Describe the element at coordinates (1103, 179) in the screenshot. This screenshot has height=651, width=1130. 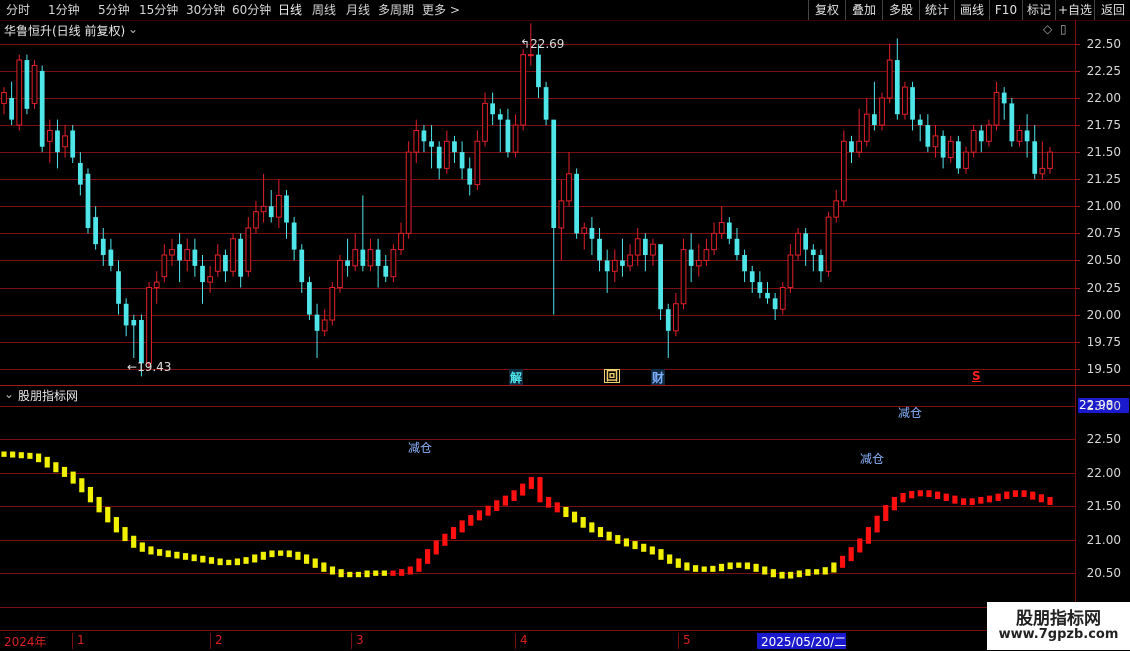
I see `price-scale-label: 21.25` at that location.